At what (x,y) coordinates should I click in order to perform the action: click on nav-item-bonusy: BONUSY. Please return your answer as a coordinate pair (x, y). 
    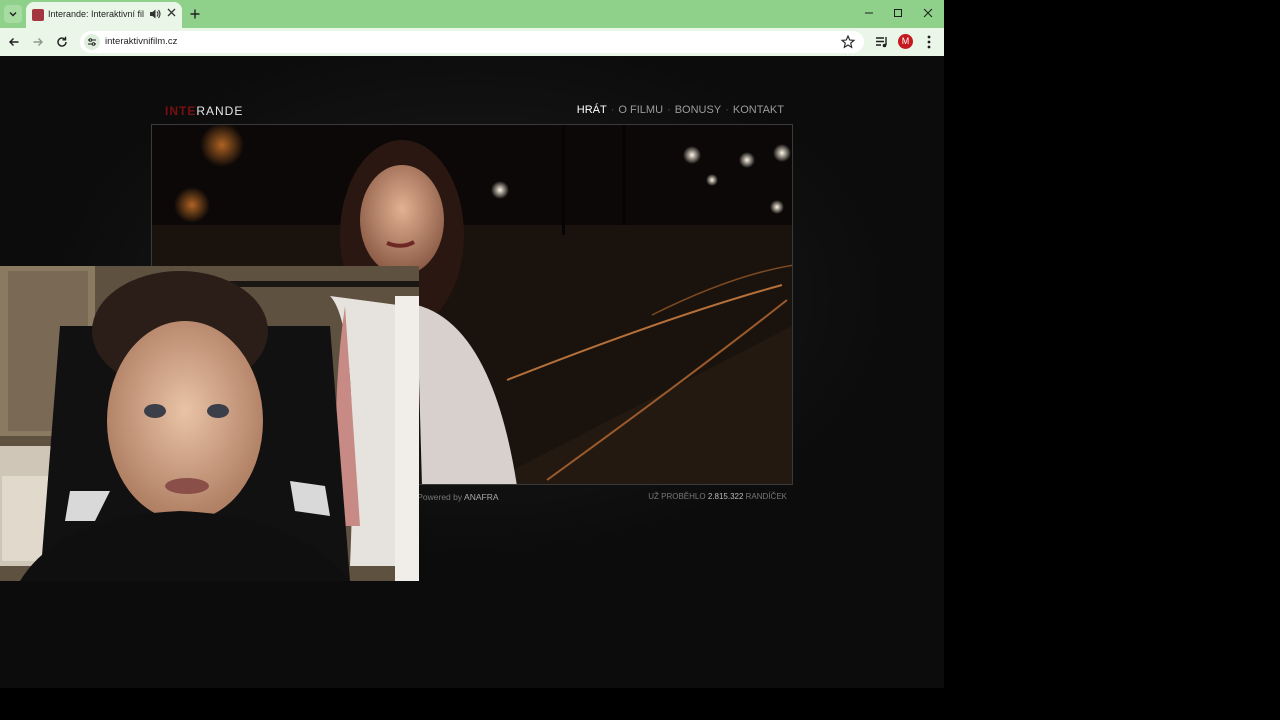
    Looking at the image, I should click on (698, 110).